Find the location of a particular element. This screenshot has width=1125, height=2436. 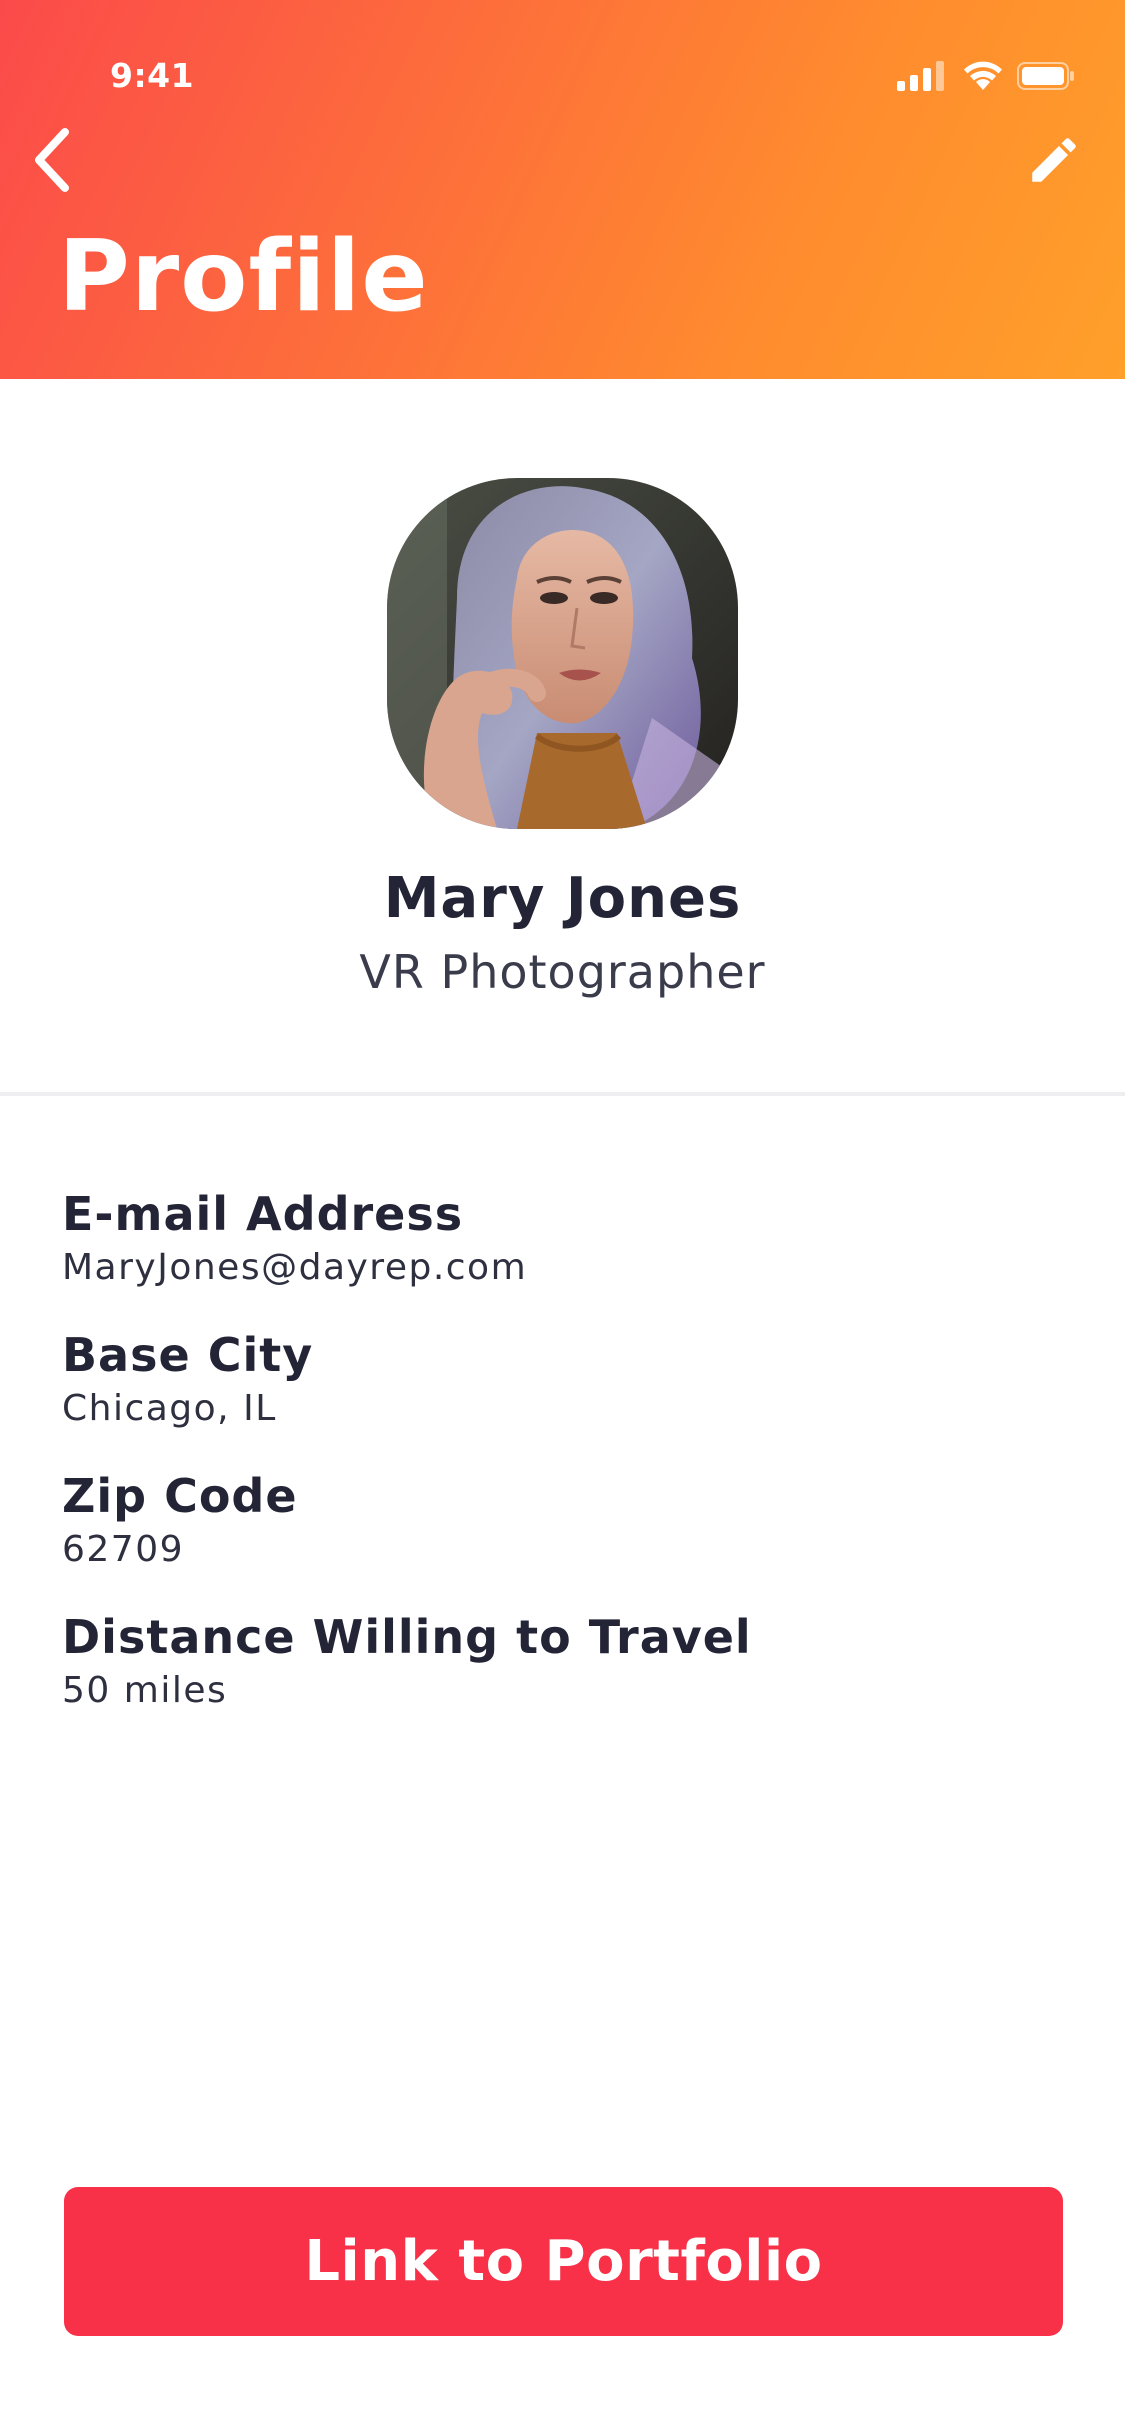

pencil-icon is located at coordinates (1054, 160).